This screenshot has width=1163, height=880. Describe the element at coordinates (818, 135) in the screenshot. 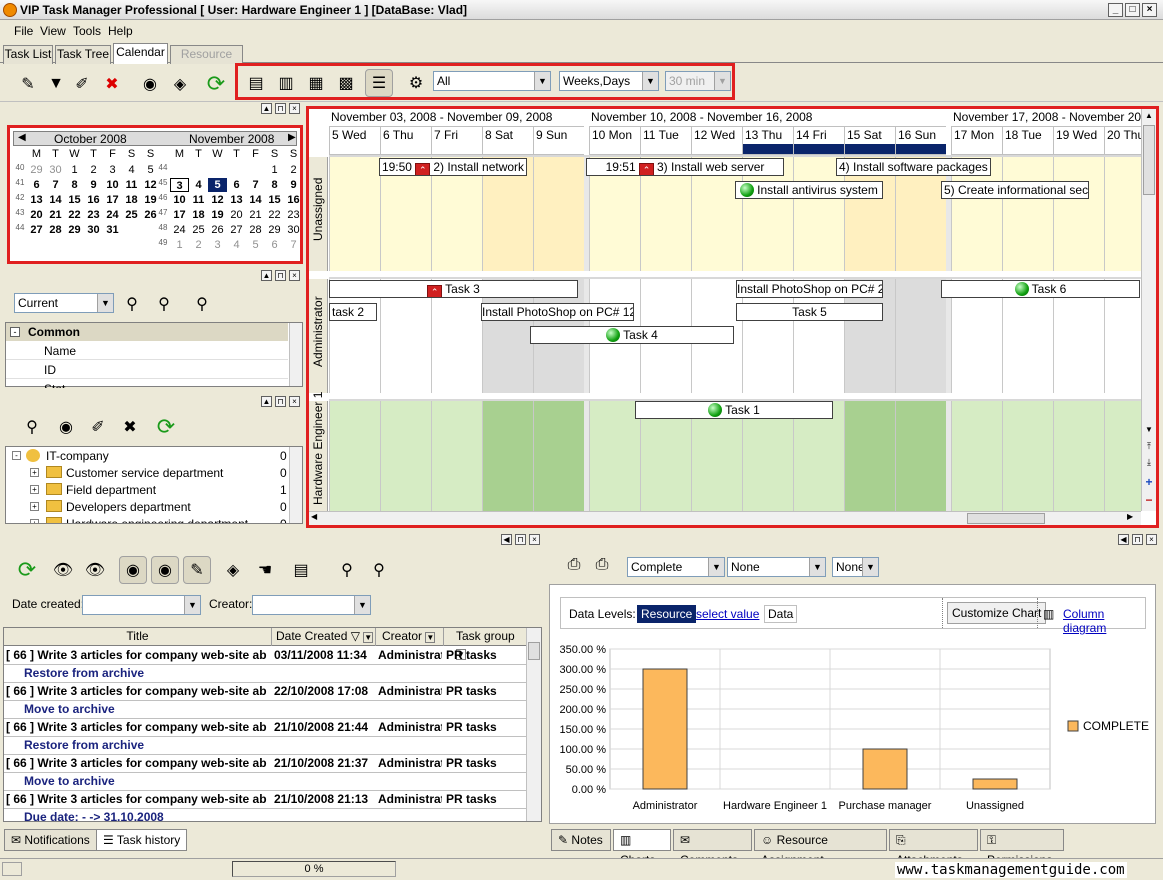

I see `day-header: 14 Fri` at that location.